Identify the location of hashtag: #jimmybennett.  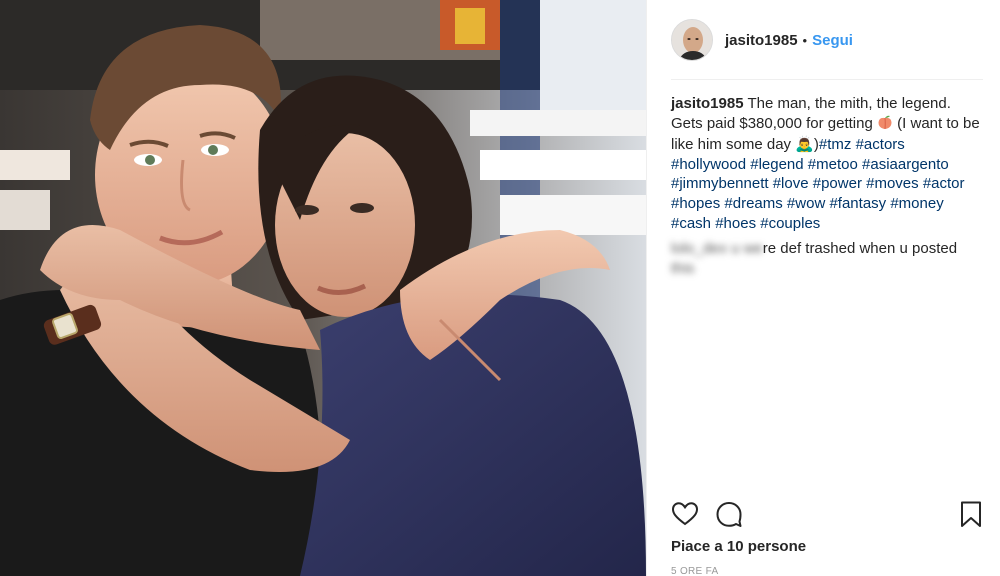
(720, 183).